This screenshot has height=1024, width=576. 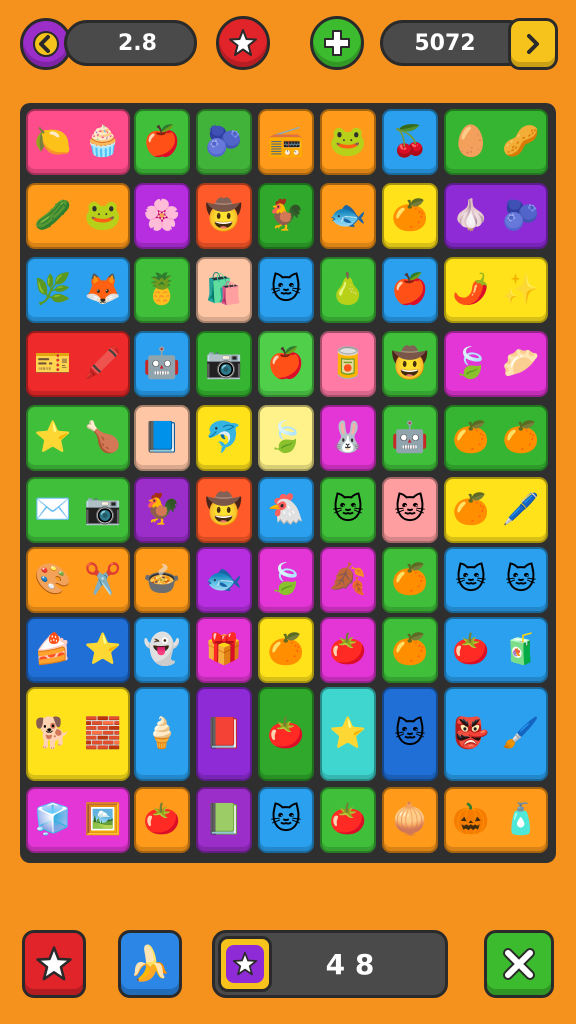 What do you see at coordinates (496, 820) in the screenshot?
I see `board-tile: 🎃 🧴` at bounding box center [496, 820].